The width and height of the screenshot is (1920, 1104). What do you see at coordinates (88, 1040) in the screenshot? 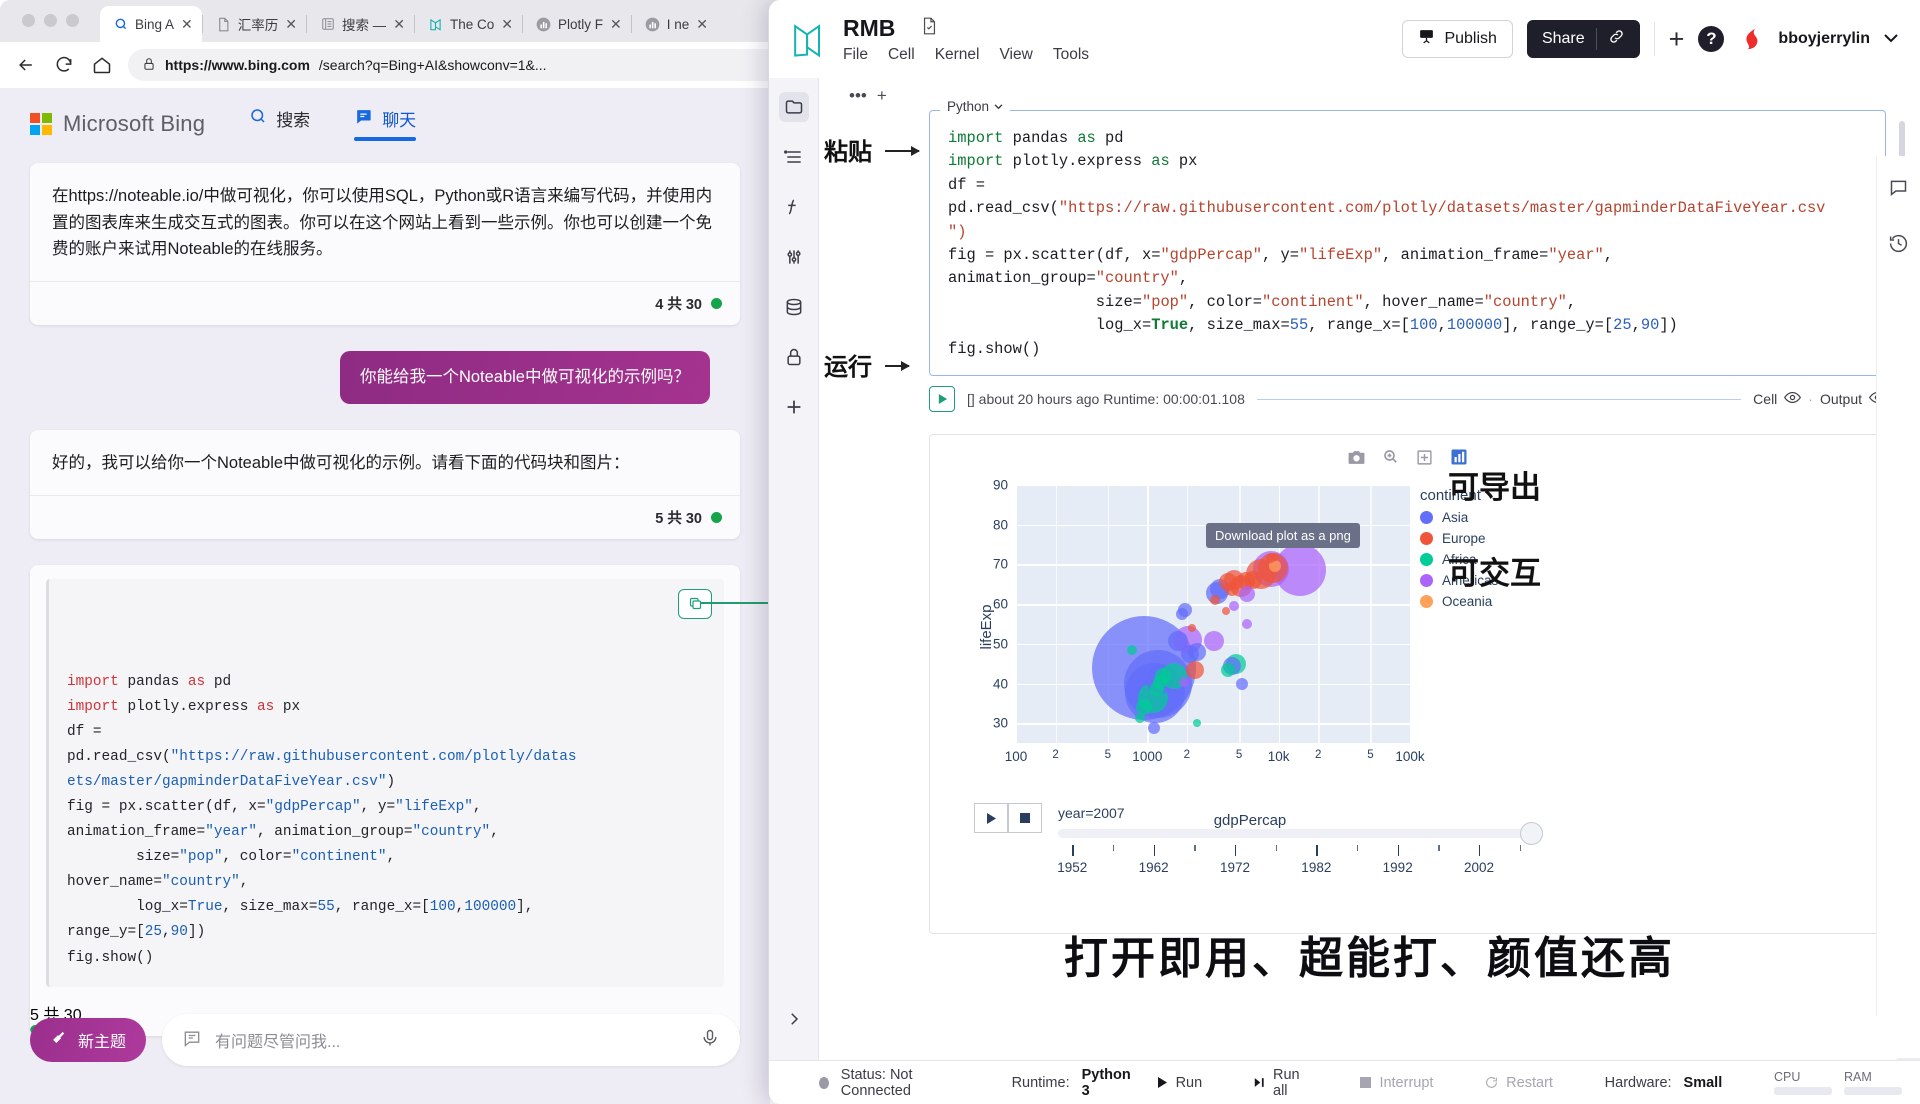
I see `new-topic-button: 新主题` at bounding box center [88, 1040].